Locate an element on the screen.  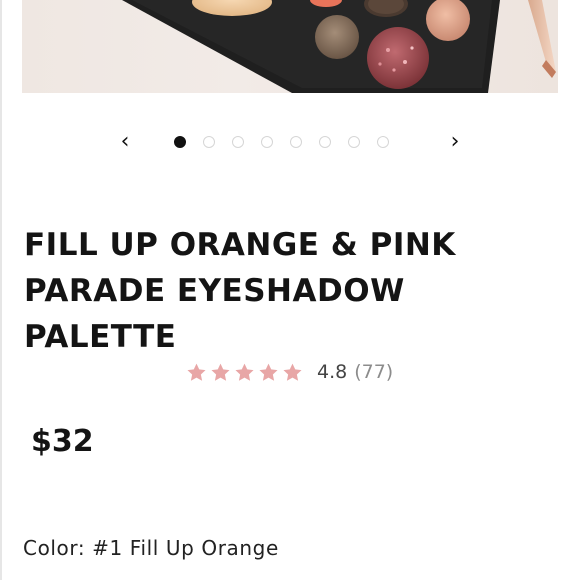
chevron-left-icon: ‹ is located at coordinates (125, 142).